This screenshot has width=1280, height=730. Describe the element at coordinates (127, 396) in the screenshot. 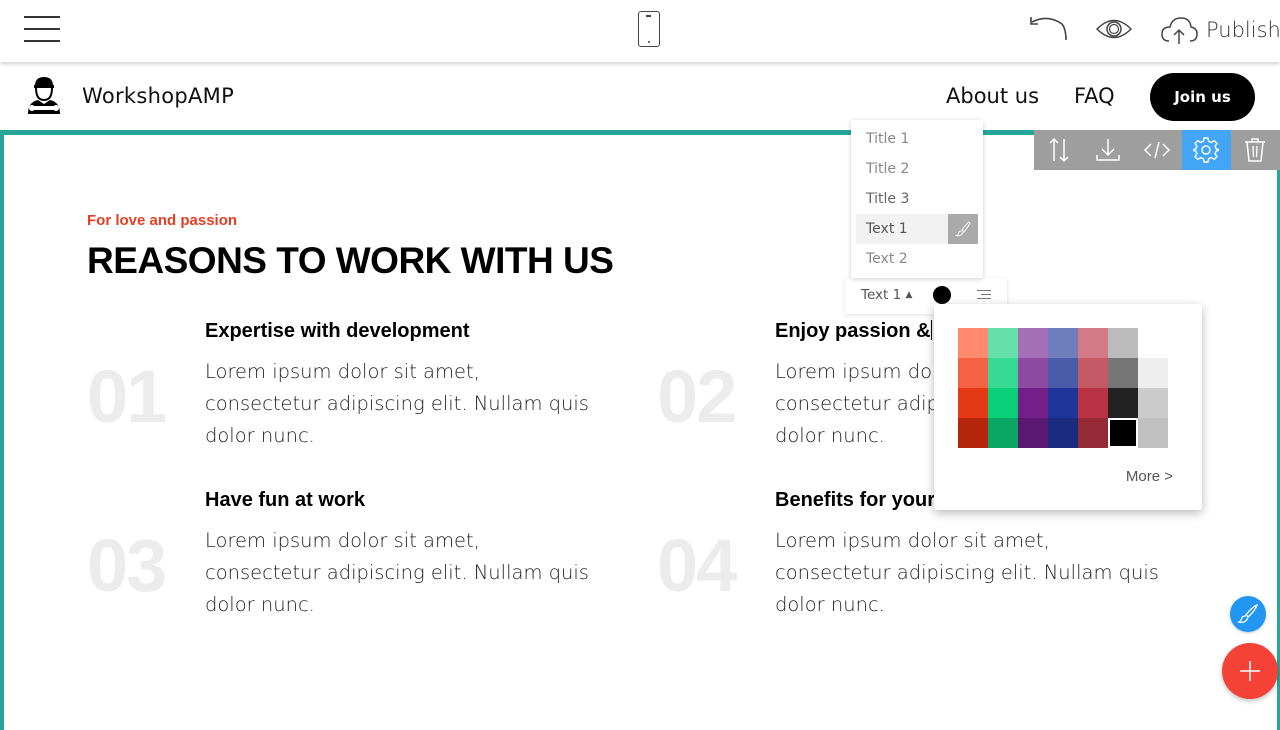

I see `feature-number: 01` at that location.